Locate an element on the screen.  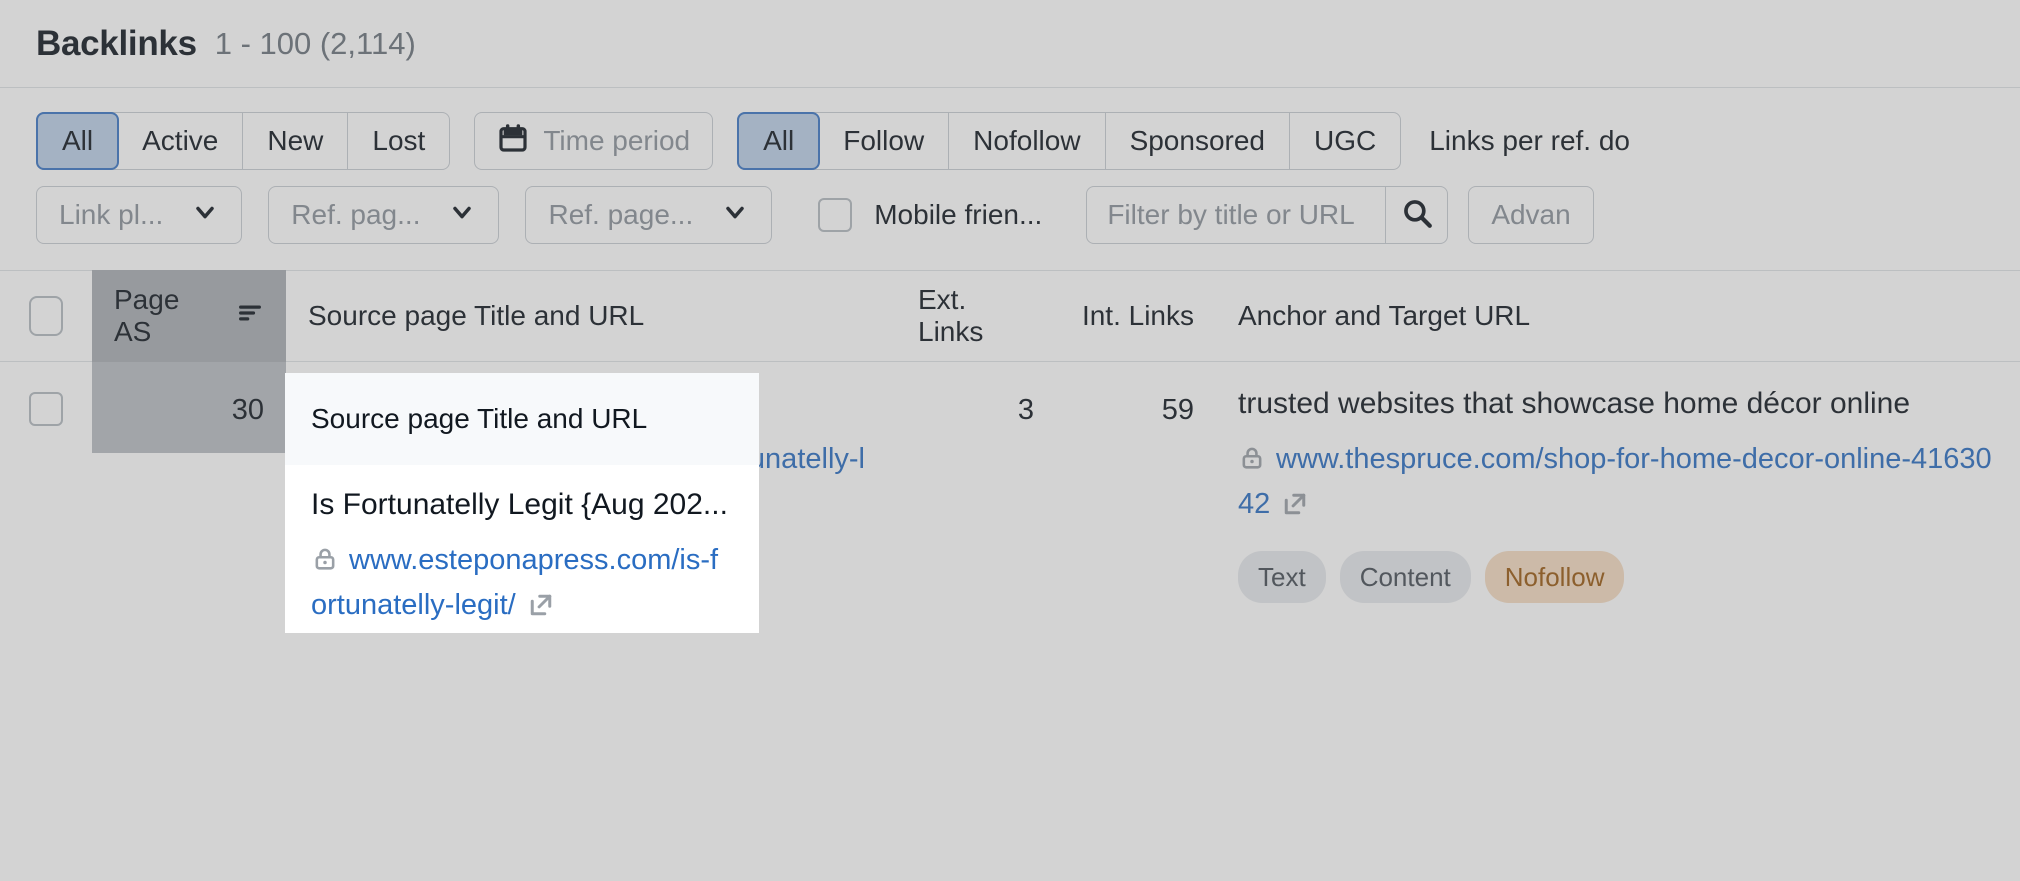
column-header-ext-links: Ext. Links is located at coordinates (976, 316).